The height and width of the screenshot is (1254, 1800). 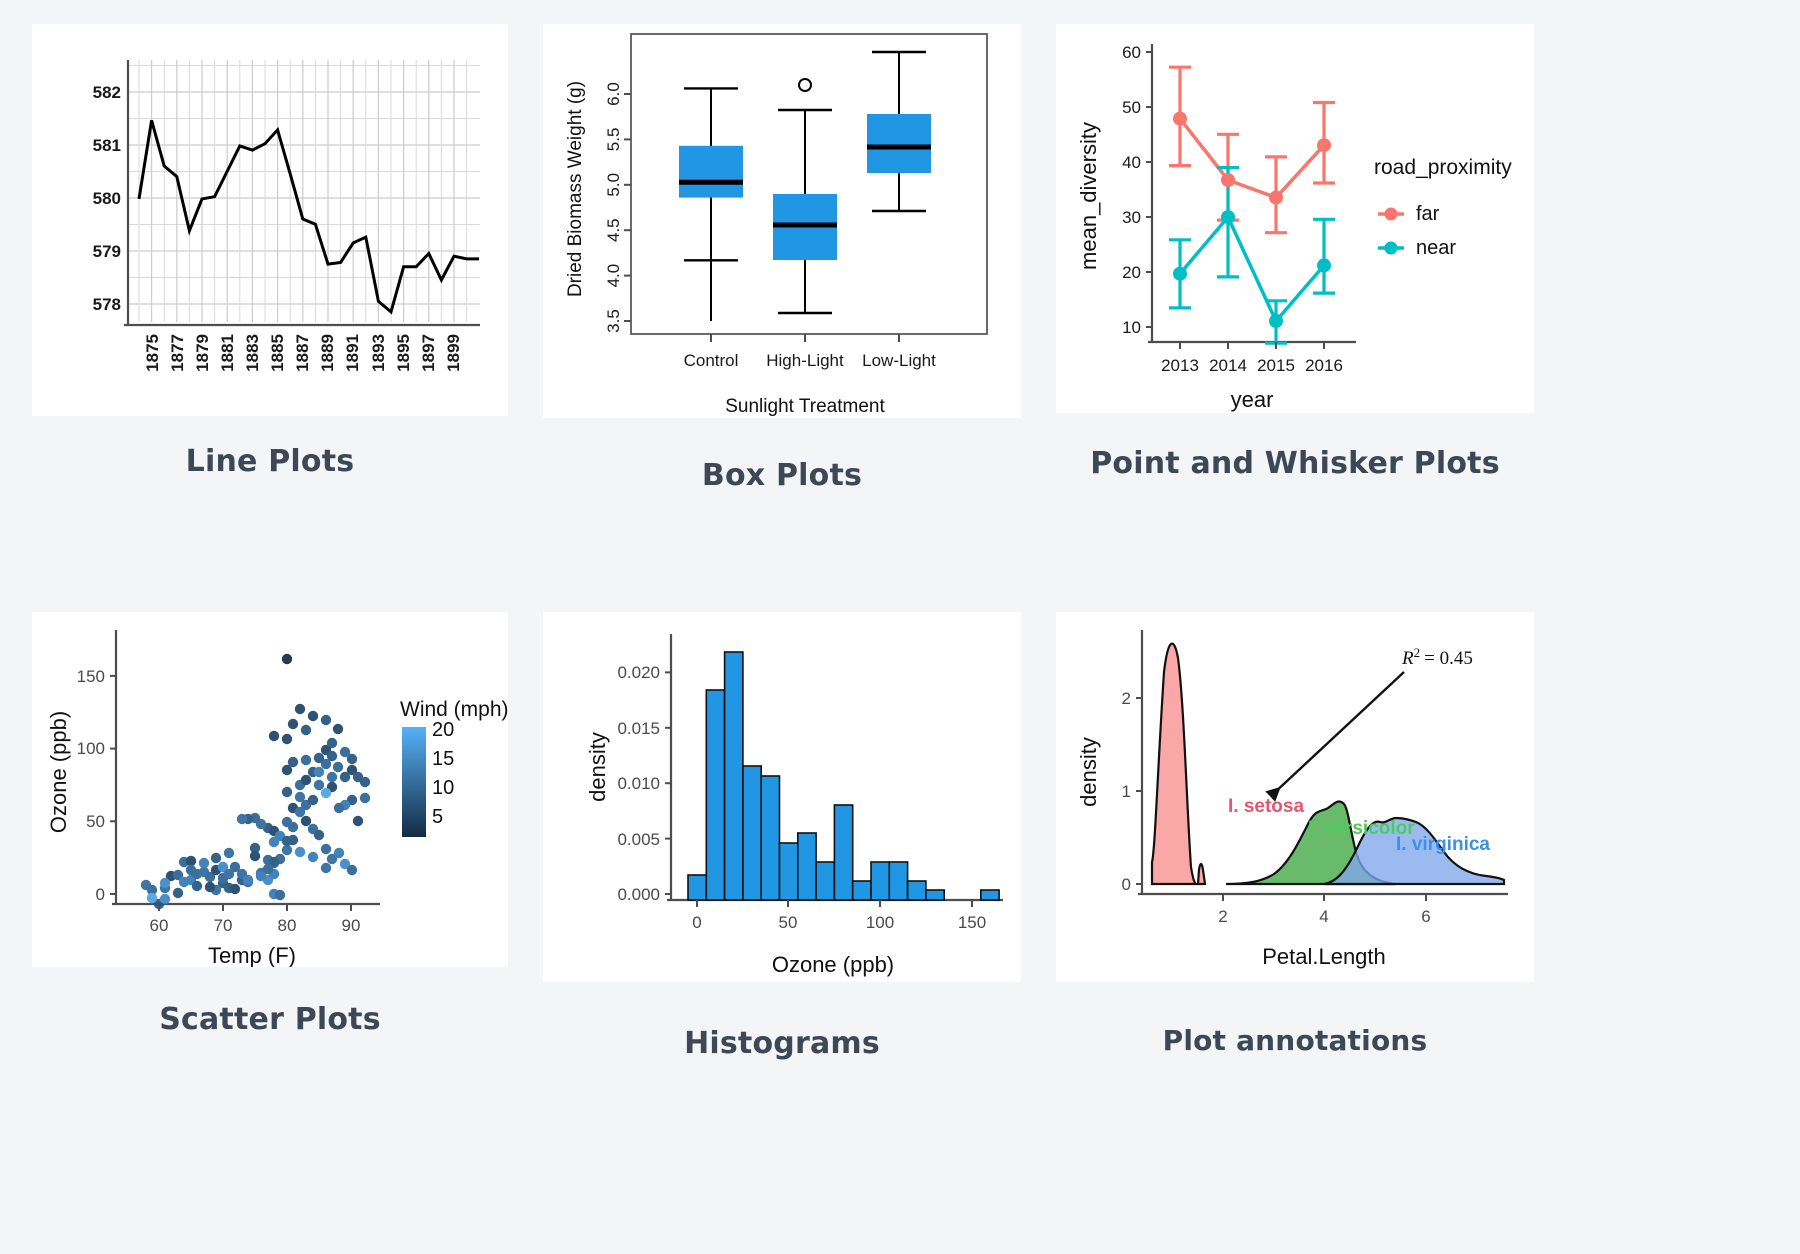 I want to click on pw-legend: road_proximity far near, so click(x=1443, y=207).